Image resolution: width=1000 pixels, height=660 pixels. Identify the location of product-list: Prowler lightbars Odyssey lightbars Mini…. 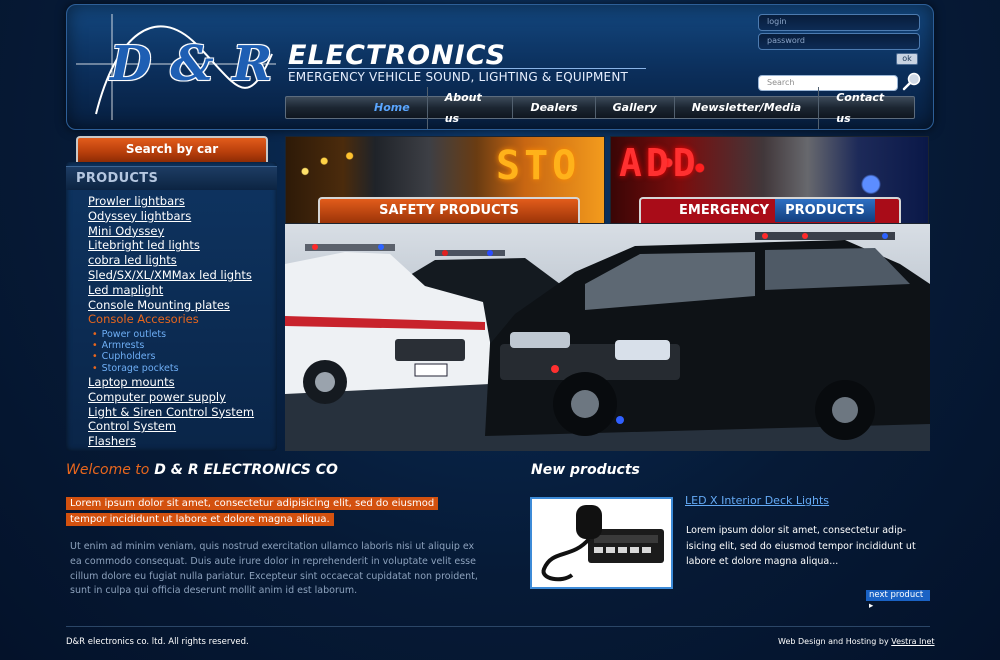
(182, 260).